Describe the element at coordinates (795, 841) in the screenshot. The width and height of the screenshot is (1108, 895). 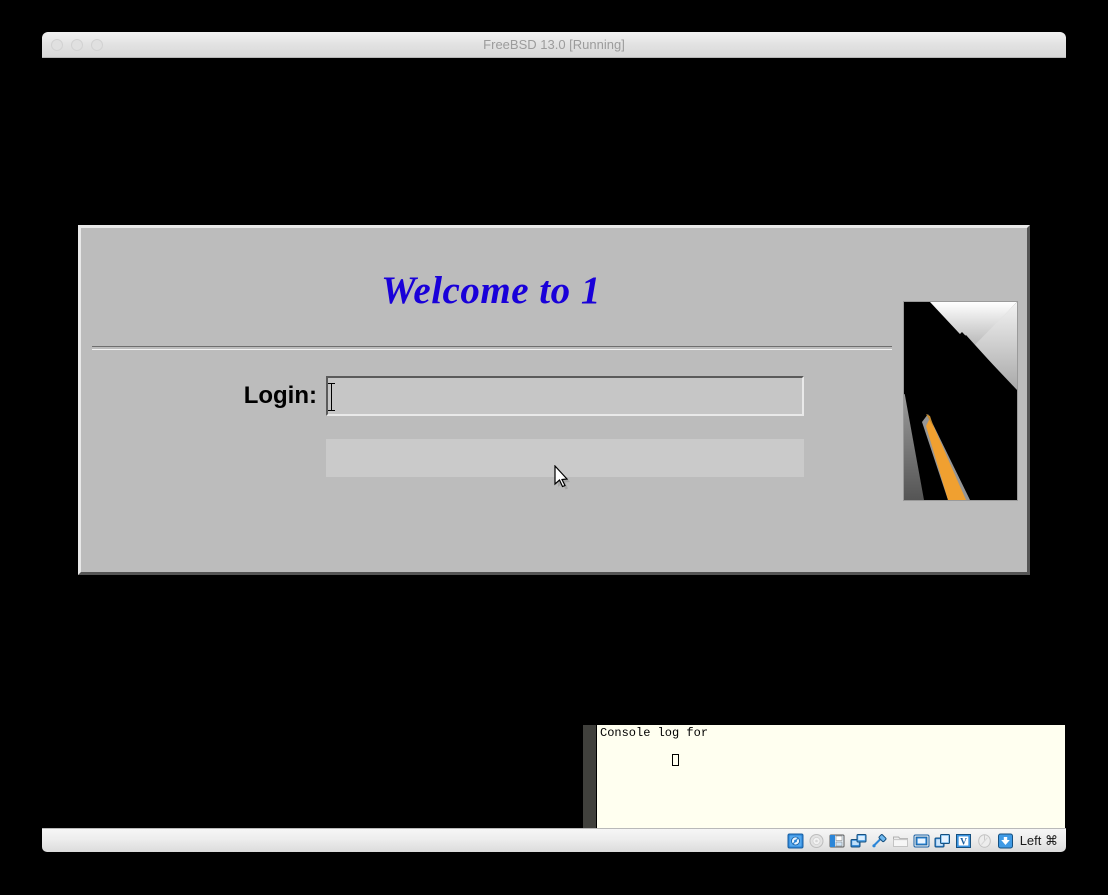
I see `hard-disk-icon` at that location.